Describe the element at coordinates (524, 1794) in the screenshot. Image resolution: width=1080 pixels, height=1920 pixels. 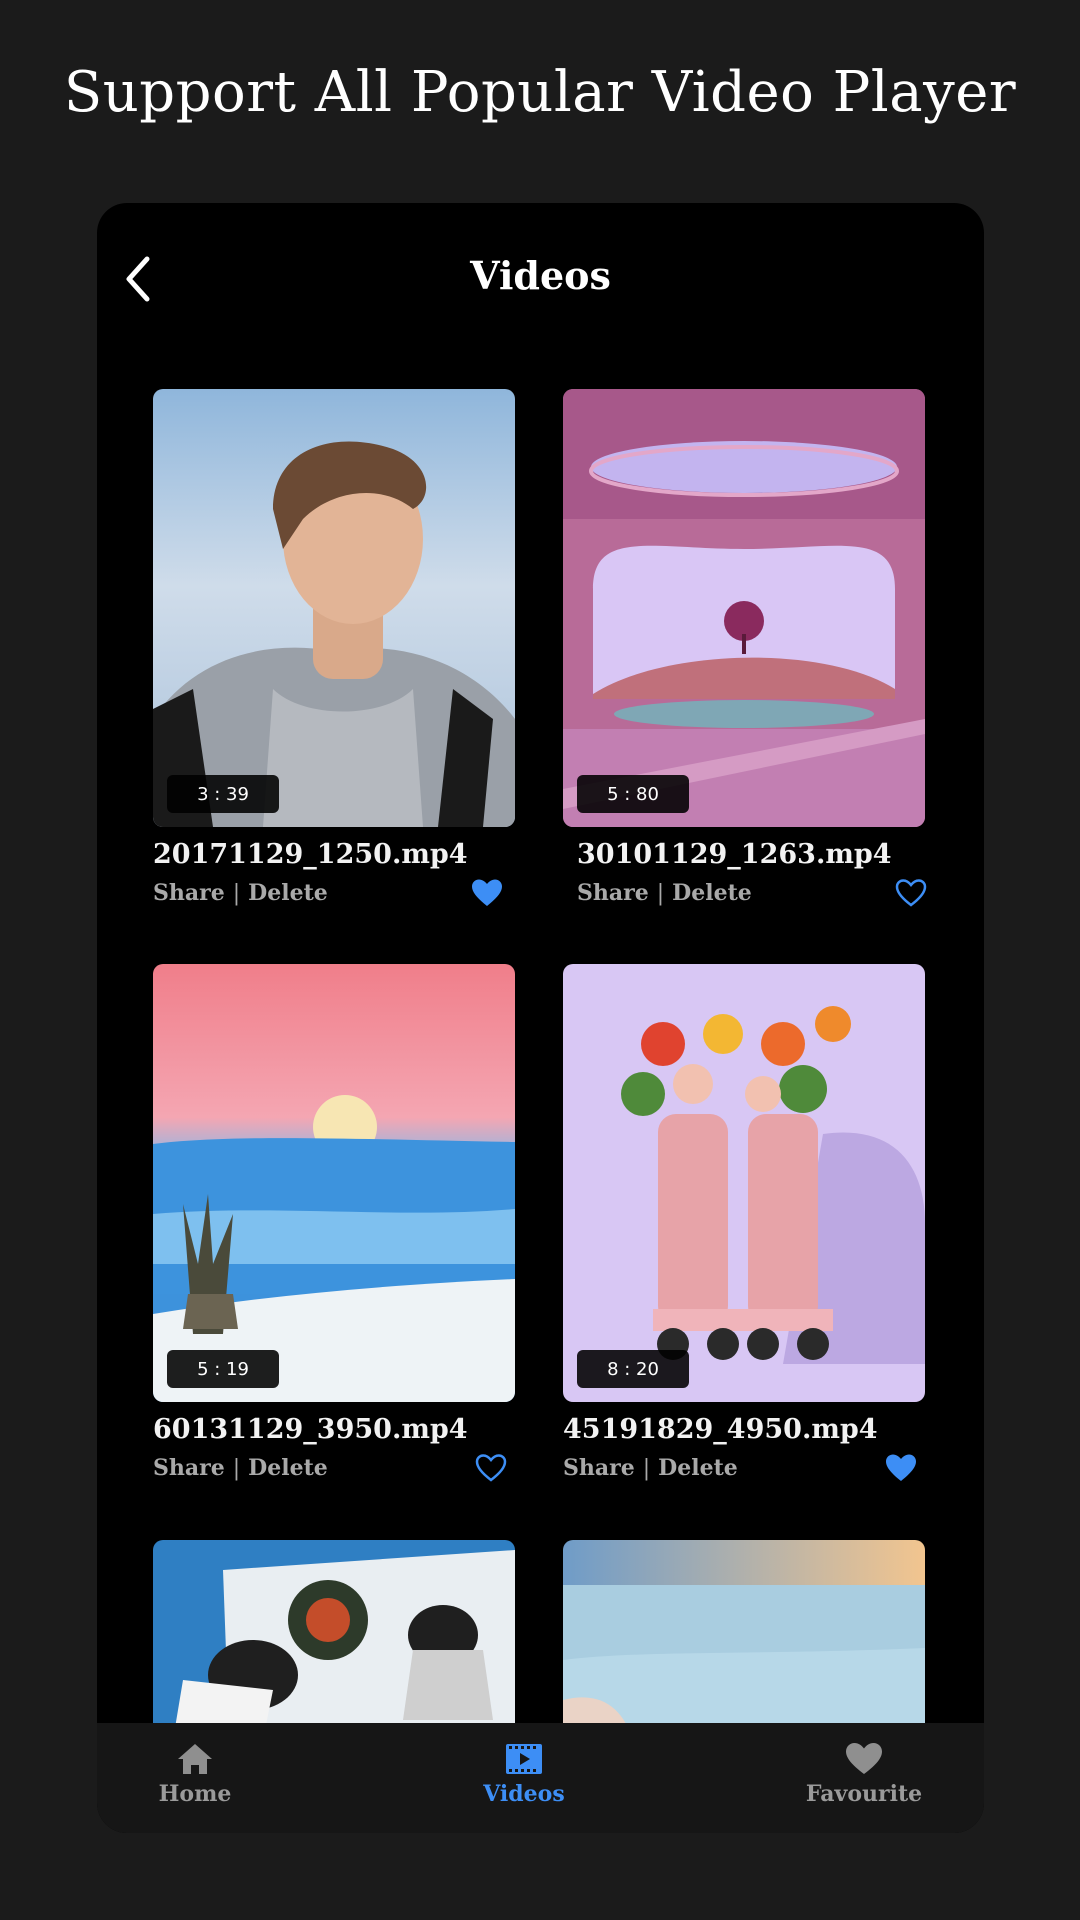
I see `nav-videos-label: Videos` at that location.